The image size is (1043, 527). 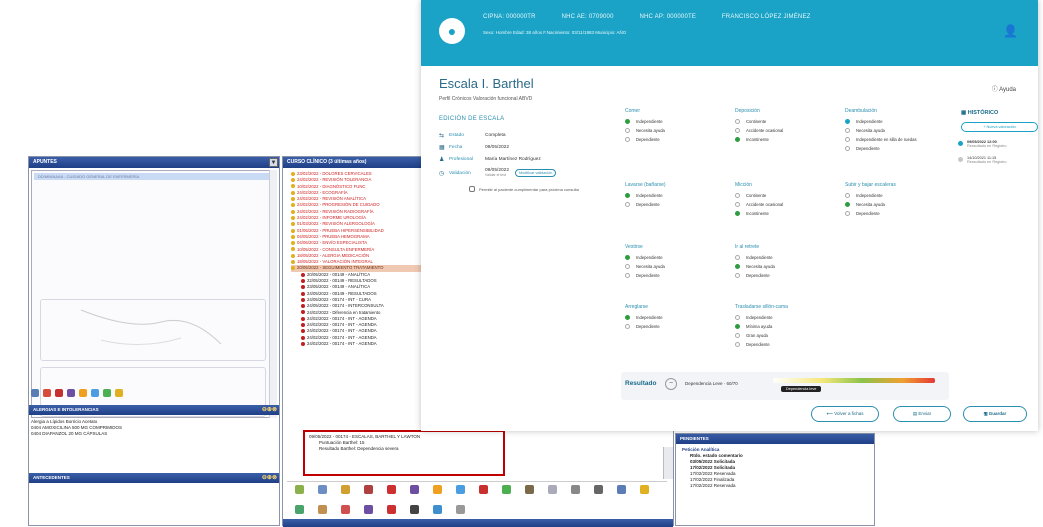 I want to click on filter-icon: ▼, so click(x=273, y=162).